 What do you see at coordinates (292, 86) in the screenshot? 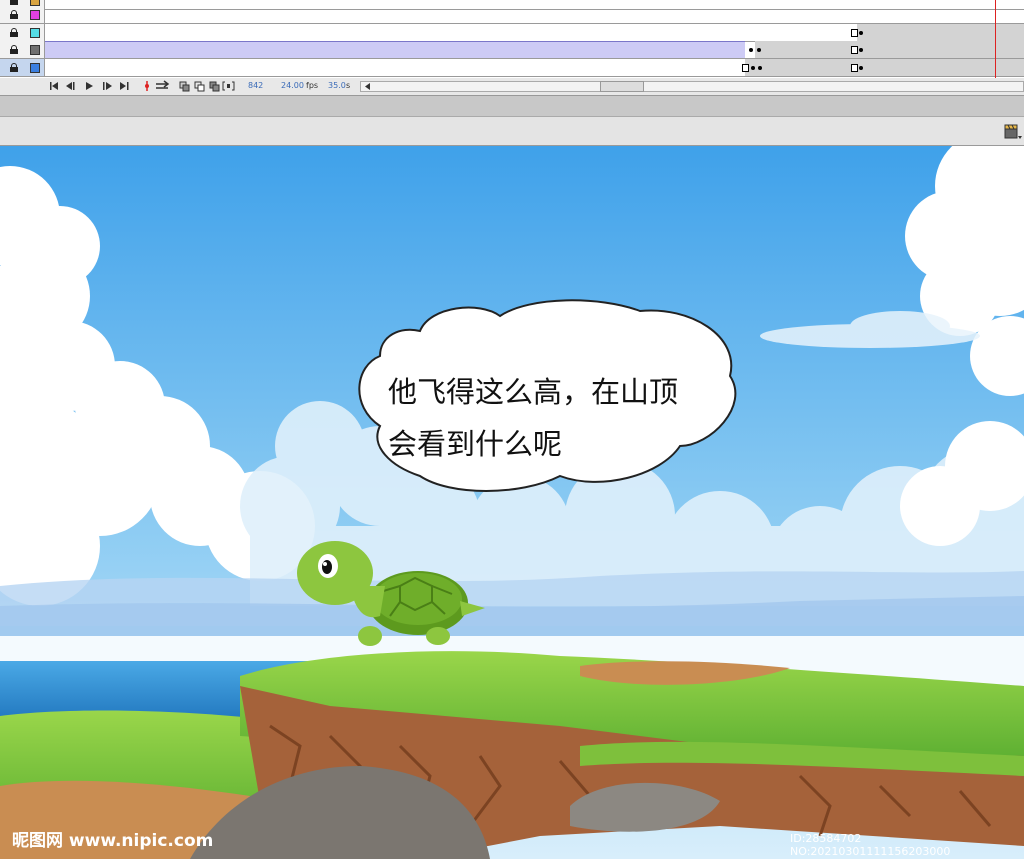
I see `fps-value: 24.00` at bounding box center [292, 86].